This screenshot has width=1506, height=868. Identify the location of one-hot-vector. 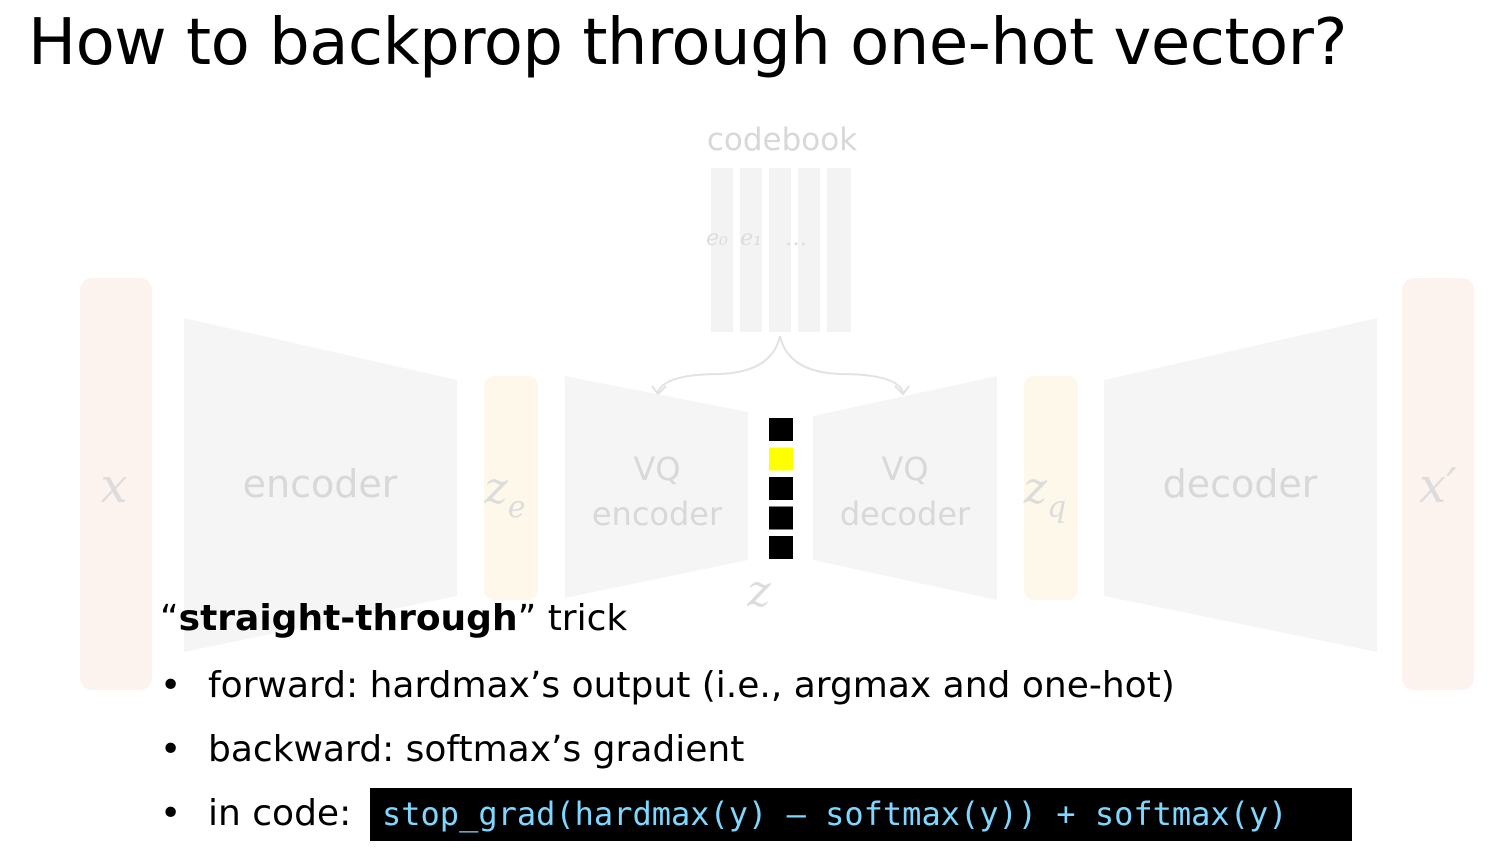
(781, 488).